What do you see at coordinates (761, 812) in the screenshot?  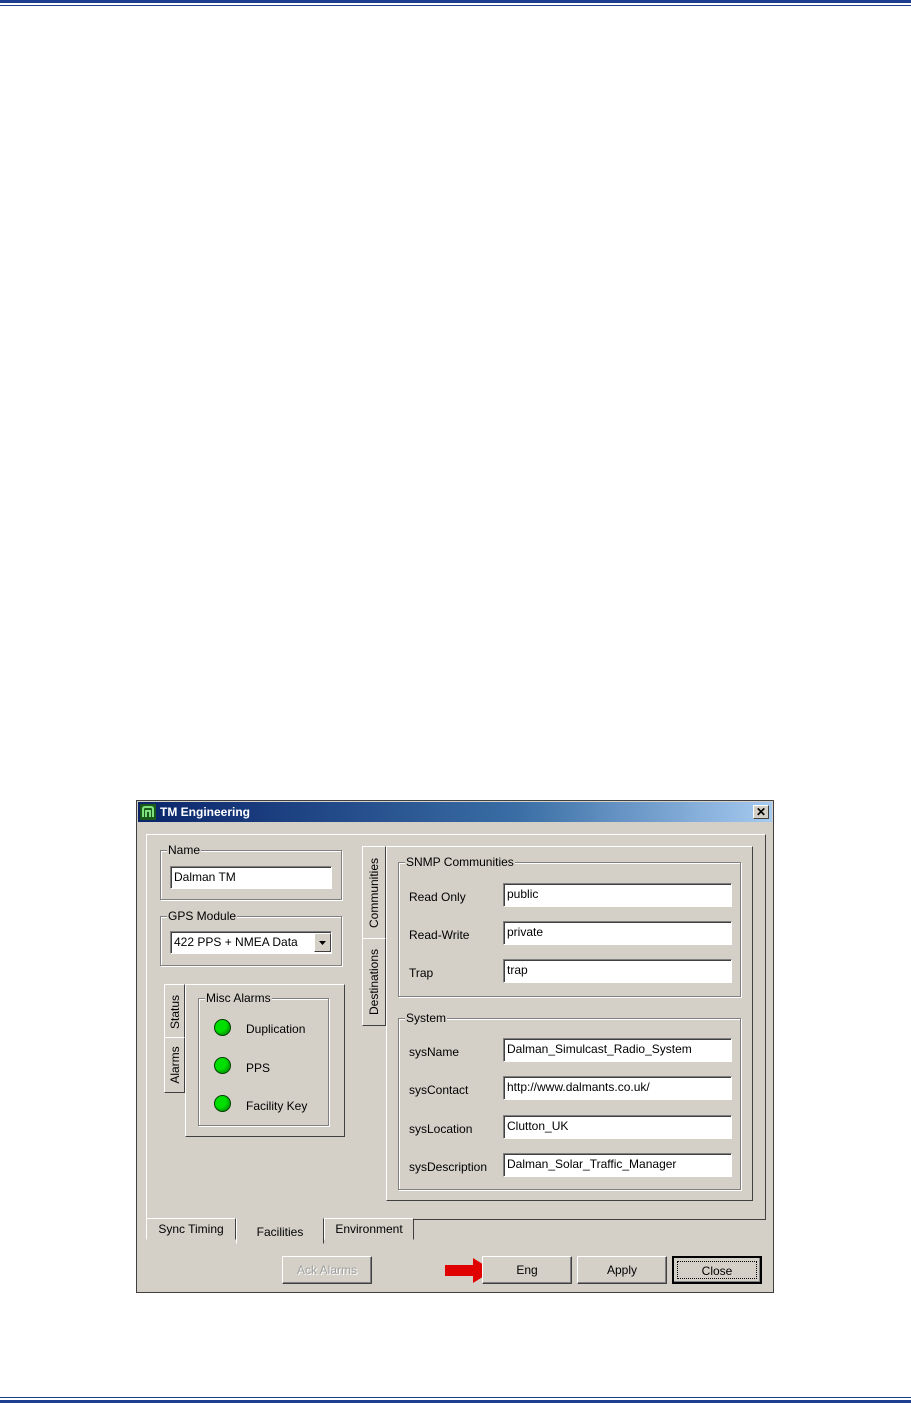 I see `close-icon: ✕` at bounding box center [761, 812].